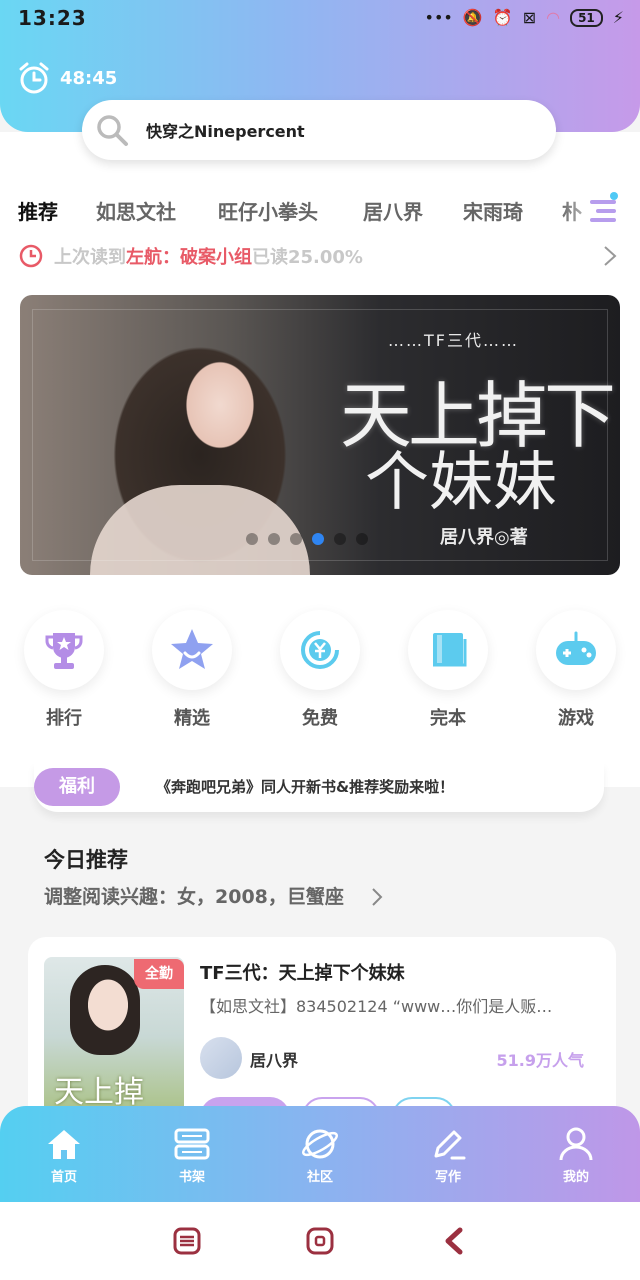  I want to click on last-read-bar: 上次读到左航：破案小组已读25.00%, so click(323, 256).